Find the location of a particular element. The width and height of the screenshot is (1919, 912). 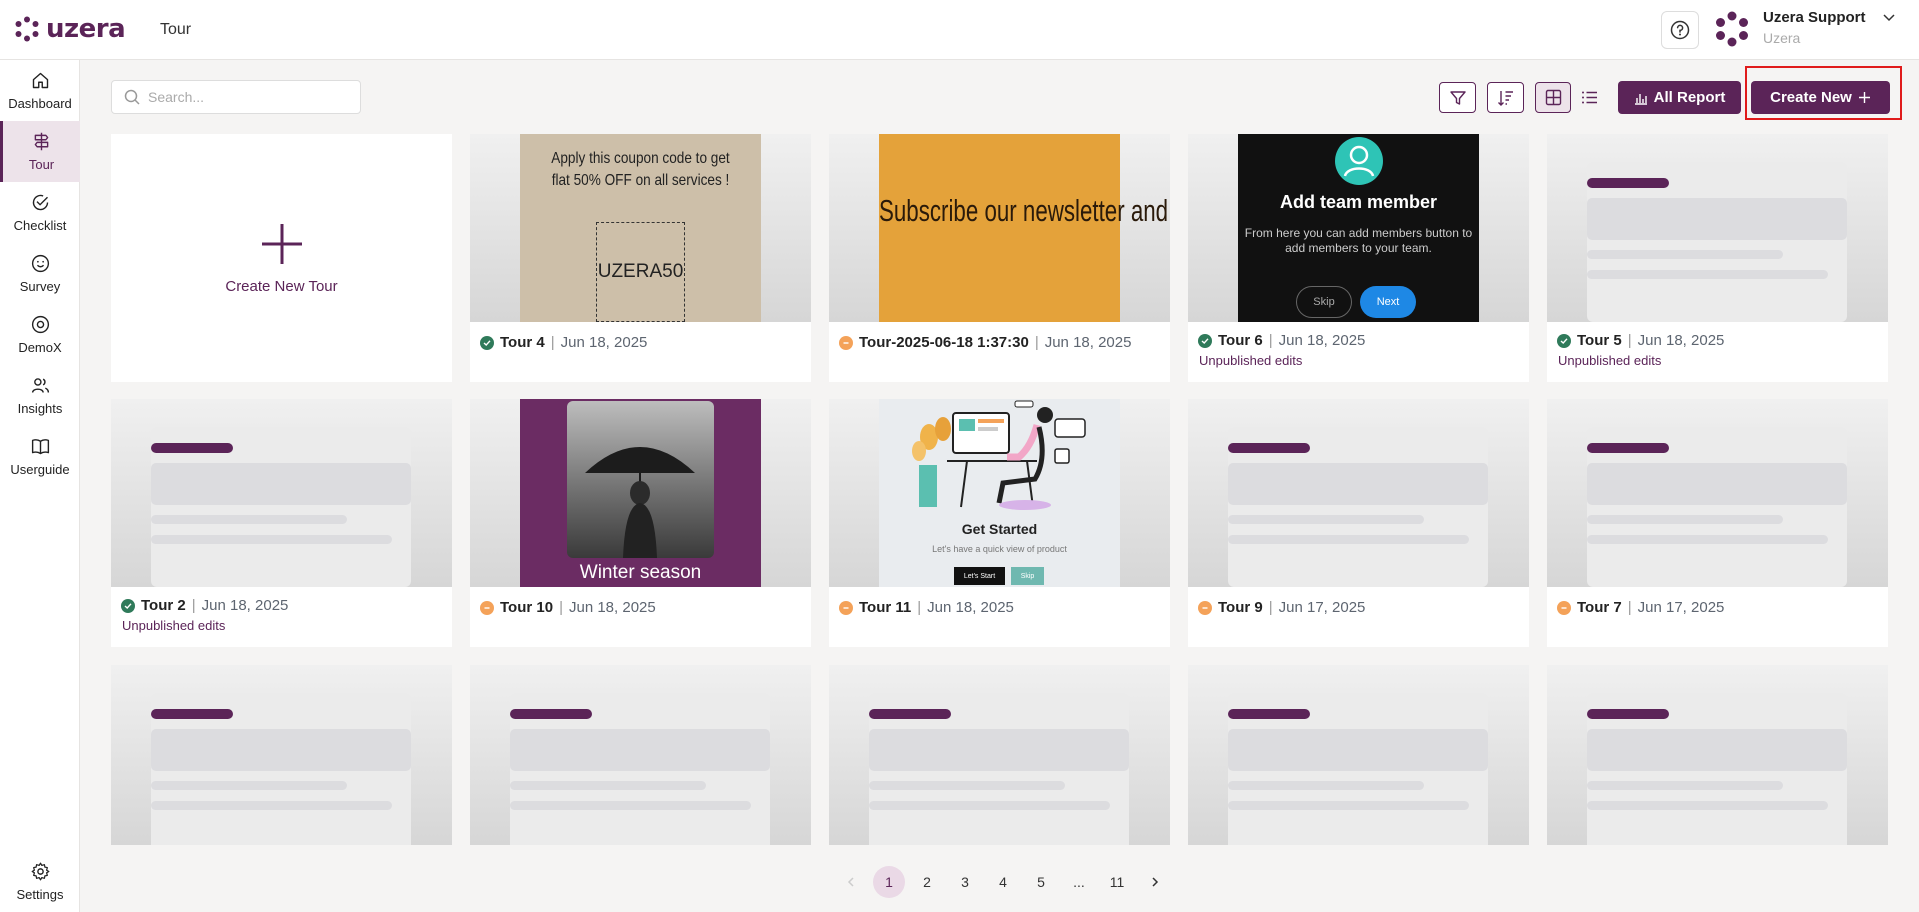

search-box is located at coordinates (236, 97).